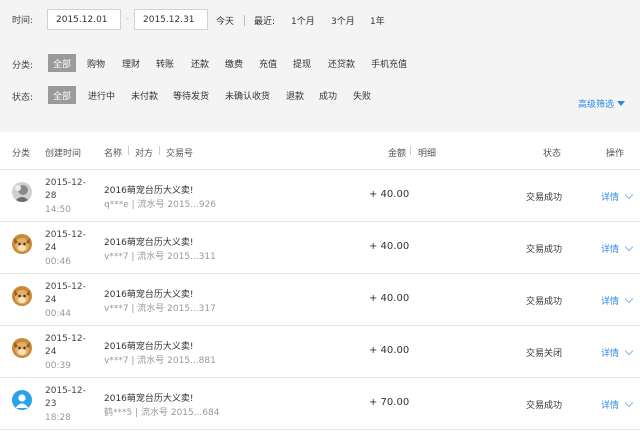  I want to click on transaction-meta: v***7 | 流水号 2015...311, so click(160, 257).